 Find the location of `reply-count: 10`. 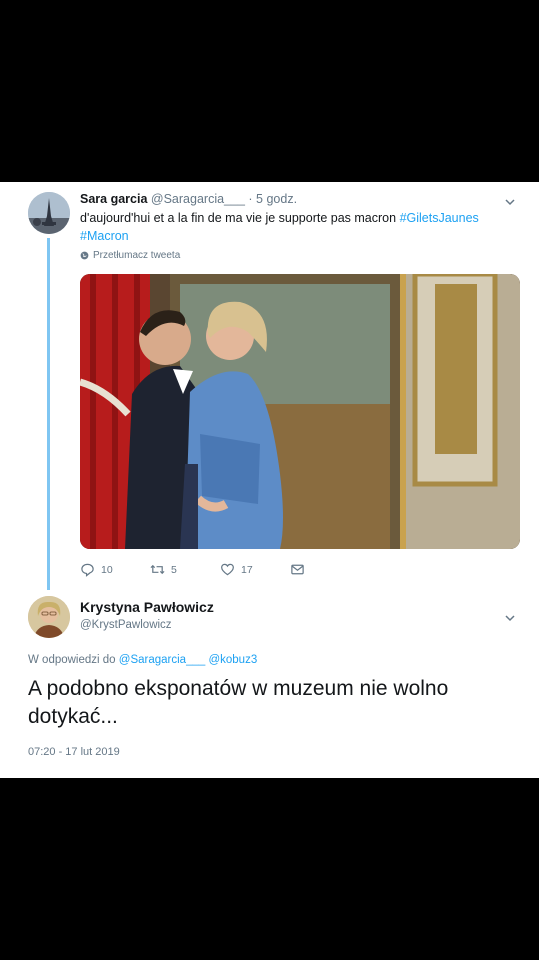

reply-count: 10 is located at coordinates (107, 569).